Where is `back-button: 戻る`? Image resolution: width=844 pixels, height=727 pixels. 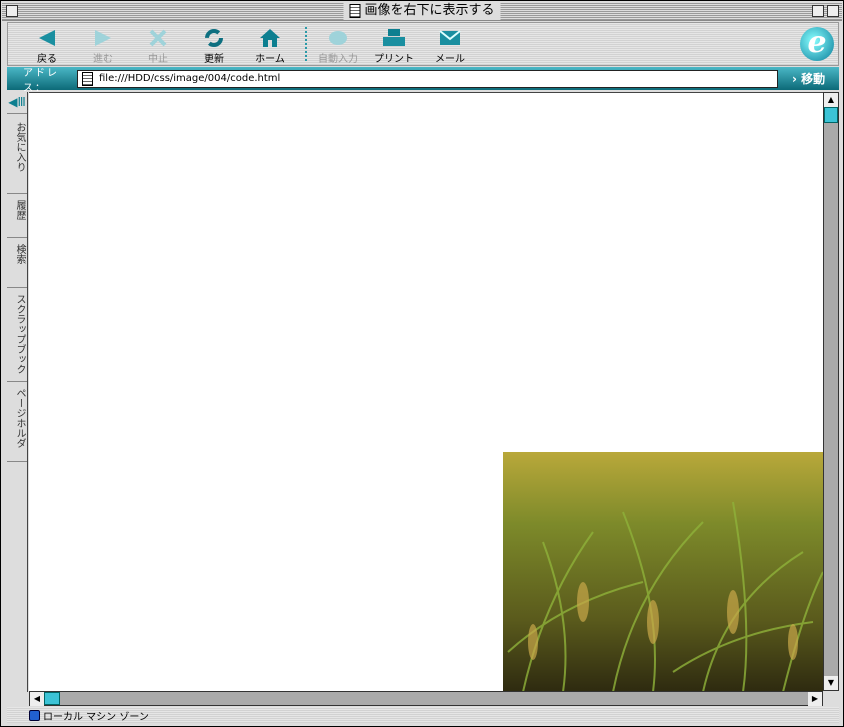 back-button: 戻る is located at coordinates (47, 45).